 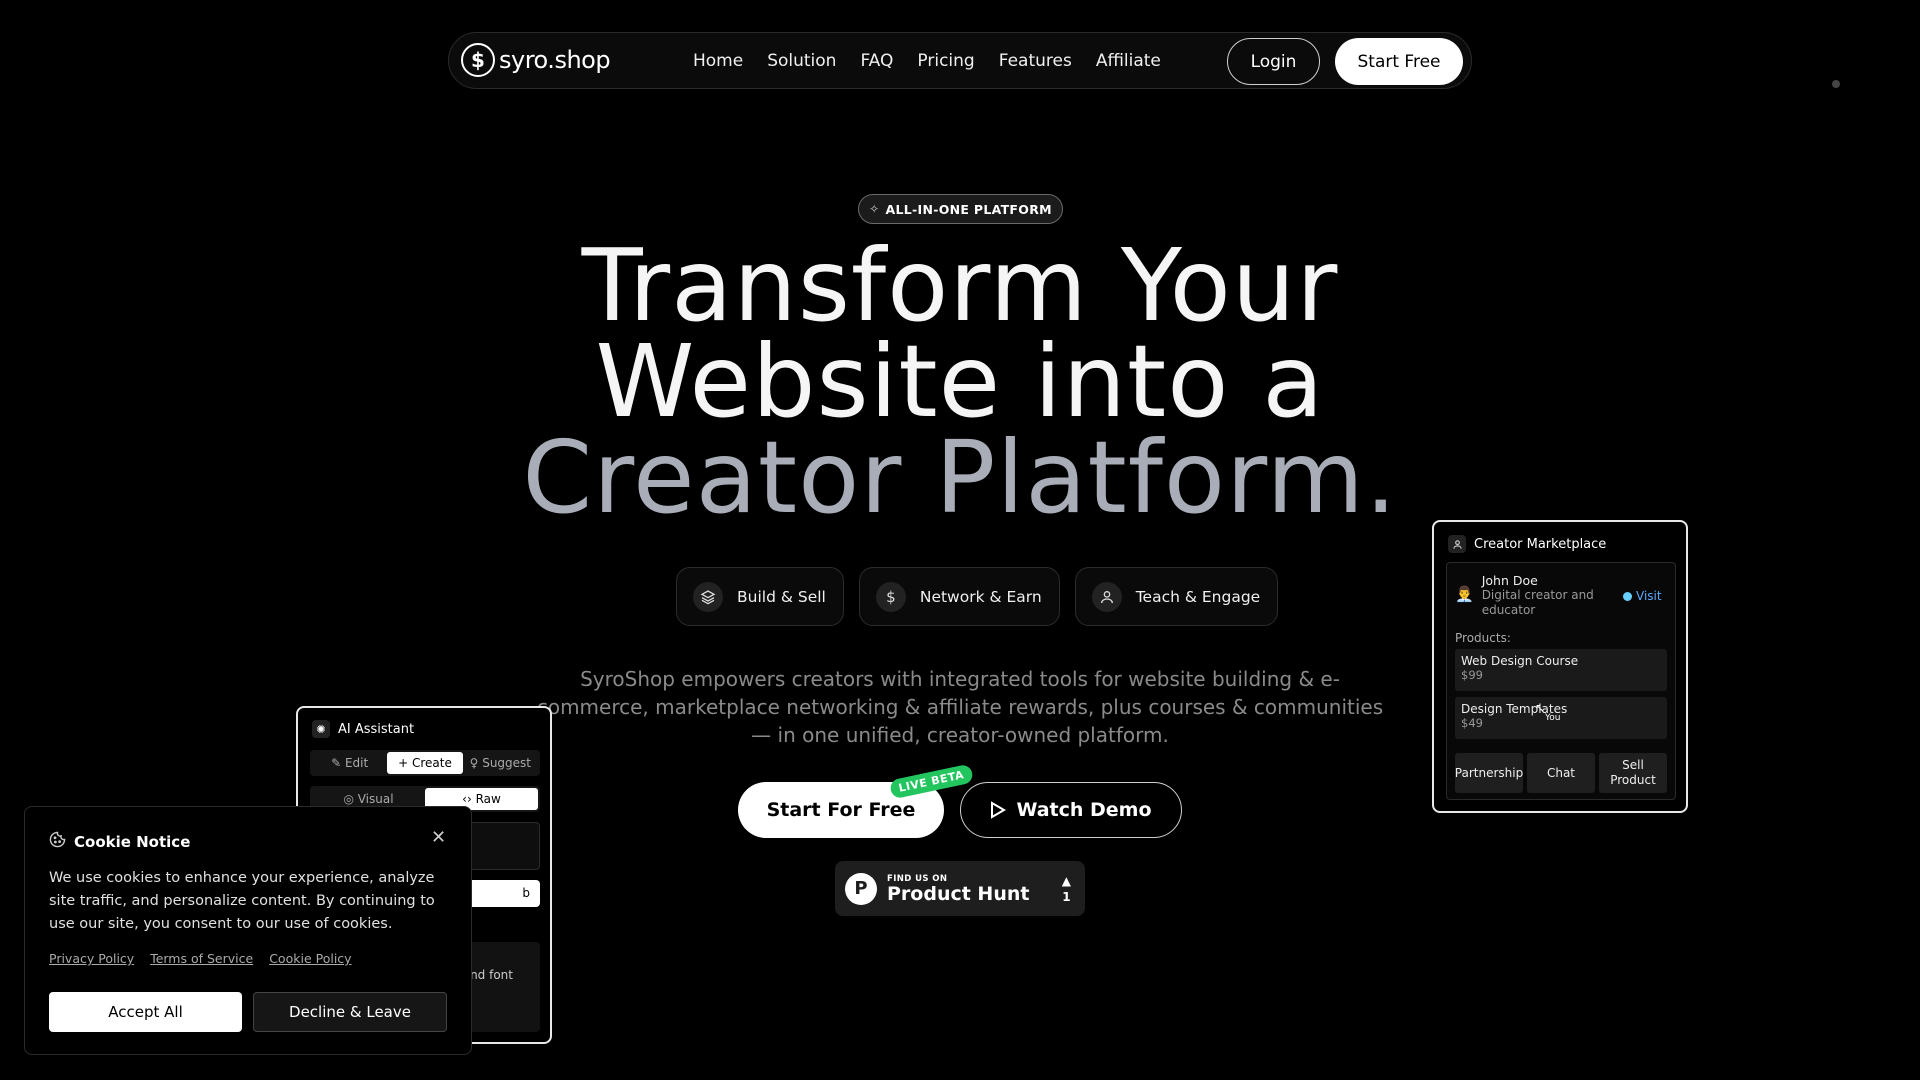 I want to click on pill-label: Build & Sell, so click(x=781, y=596).